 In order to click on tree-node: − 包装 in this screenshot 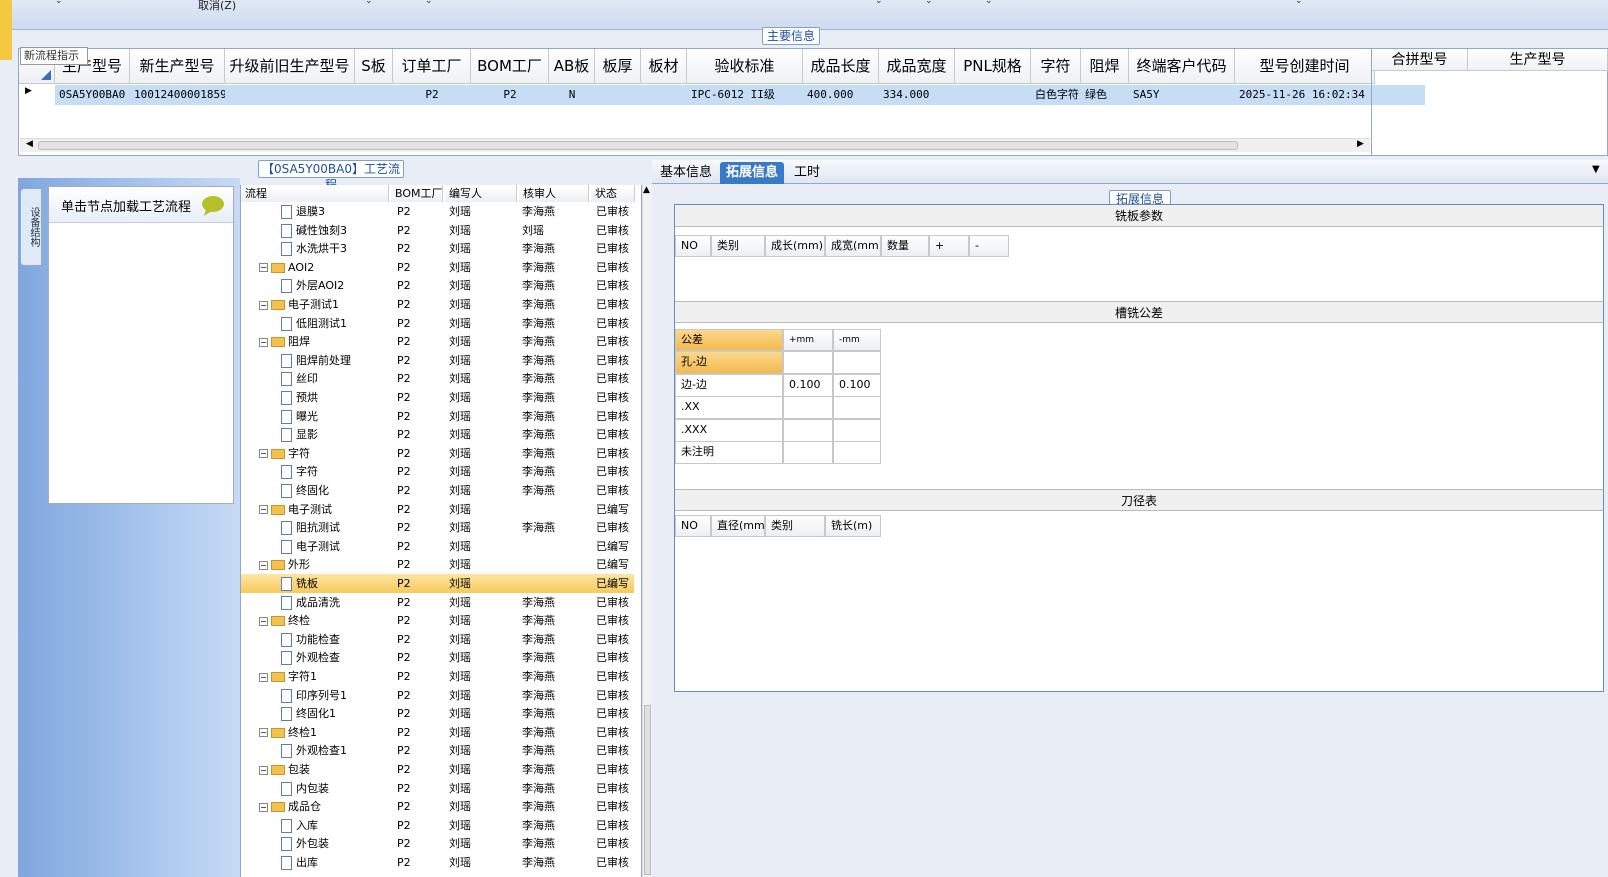, I will do `click(324, 769)`.